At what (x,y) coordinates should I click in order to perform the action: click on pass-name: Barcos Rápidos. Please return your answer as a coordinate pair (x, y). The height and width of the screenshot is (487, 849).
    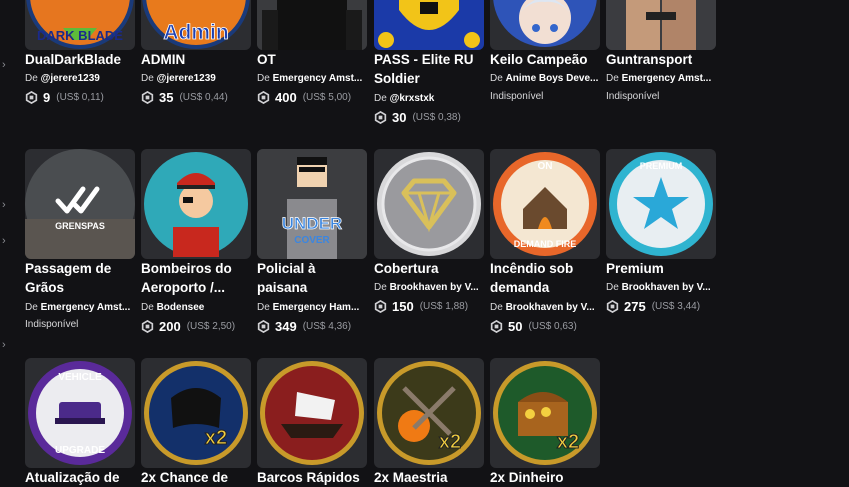
    Looking at the image, I should click on (316, 477).